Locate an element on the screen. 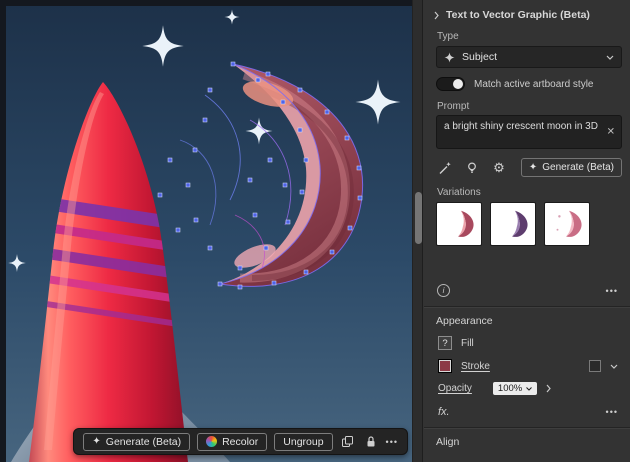 This screenshot has width=630, height=462. subject-icon is located at coordinates (449, 57).